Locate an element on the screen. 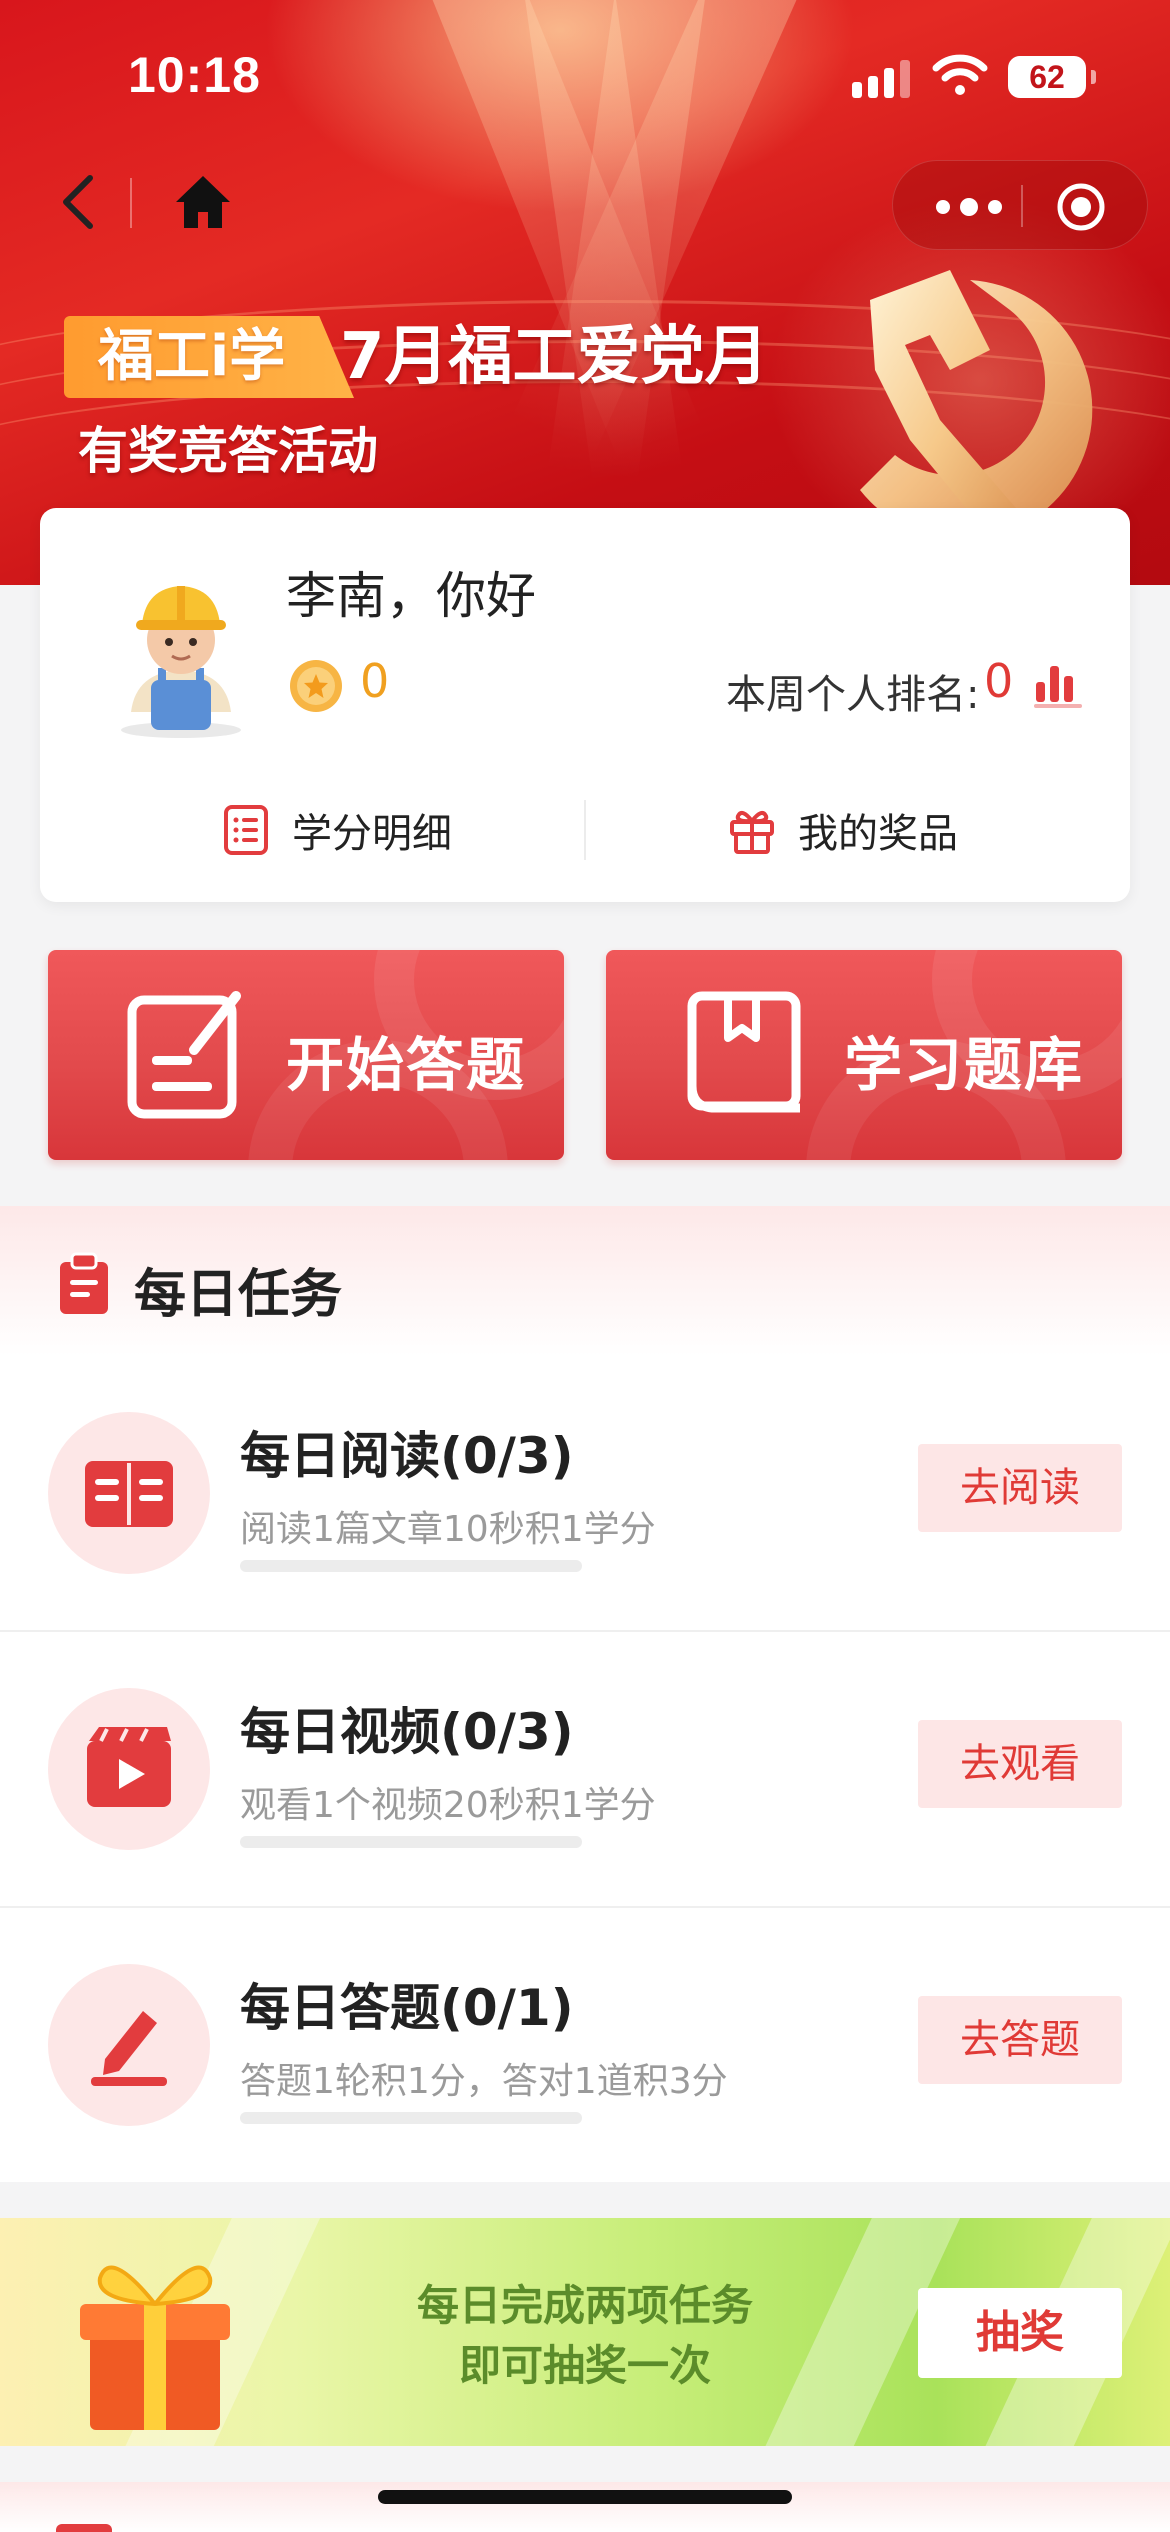 Image resolution: width=1170 pixels, height=2532 pixels. close-mini-program-icon is located at coordinates (1081, 207).